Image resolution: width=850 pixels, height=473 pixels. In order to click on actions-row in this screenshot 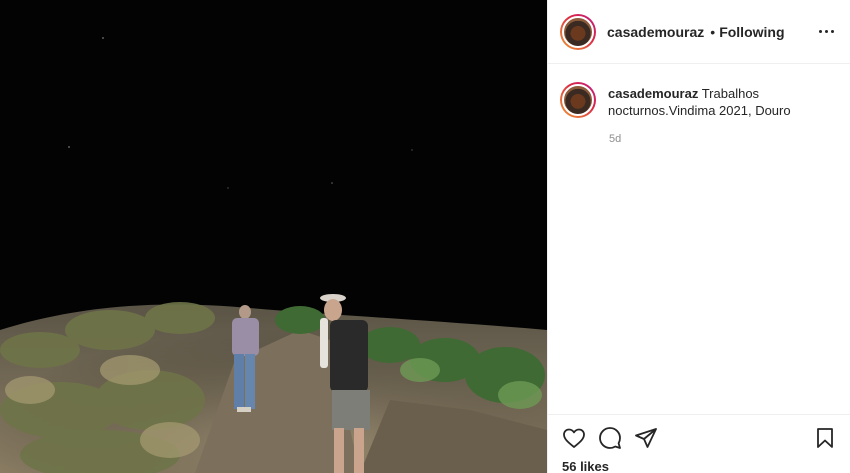, I will do `click(699, 438)`.